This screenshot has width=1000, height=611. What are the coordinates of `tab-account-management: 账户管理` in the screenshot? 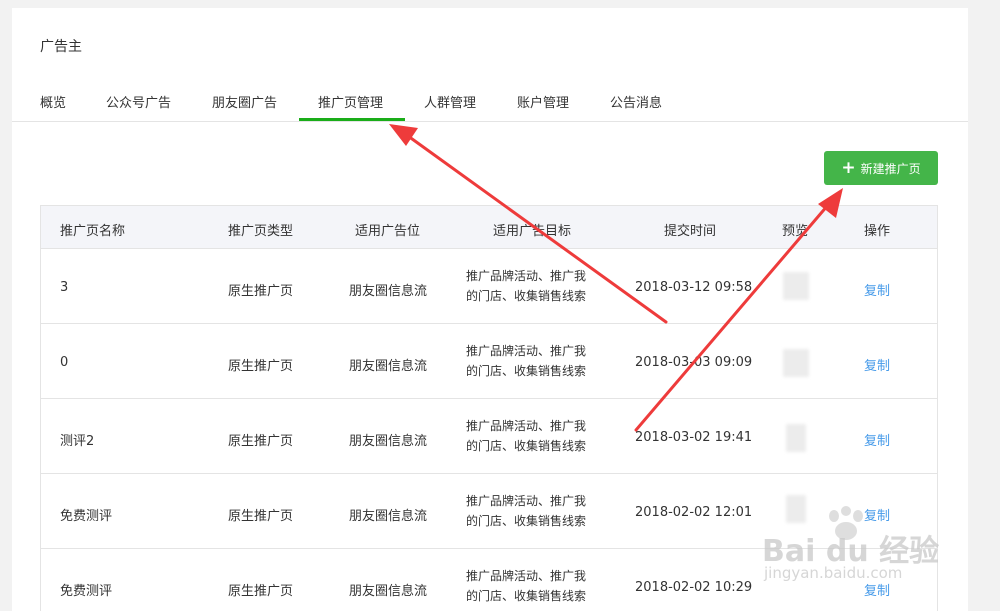 It's located at (543, 101).